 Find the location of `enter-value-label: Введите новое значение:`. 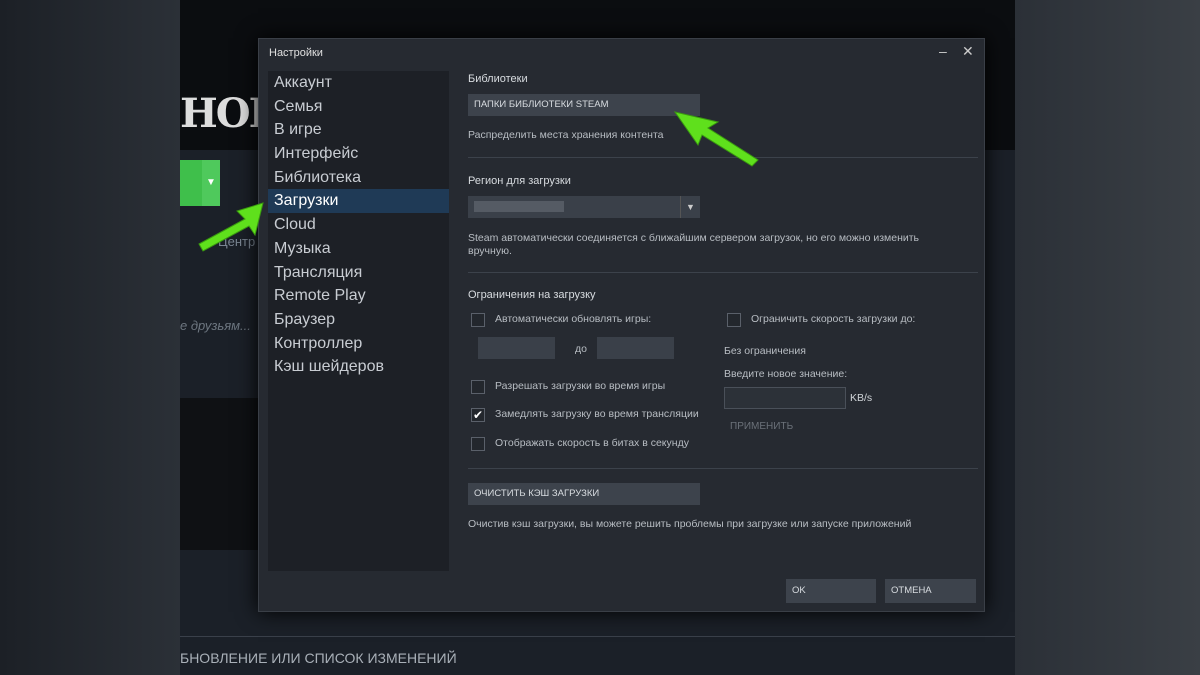

enter-value-label: Введите новое значение: is located at coordinates (786, 374).